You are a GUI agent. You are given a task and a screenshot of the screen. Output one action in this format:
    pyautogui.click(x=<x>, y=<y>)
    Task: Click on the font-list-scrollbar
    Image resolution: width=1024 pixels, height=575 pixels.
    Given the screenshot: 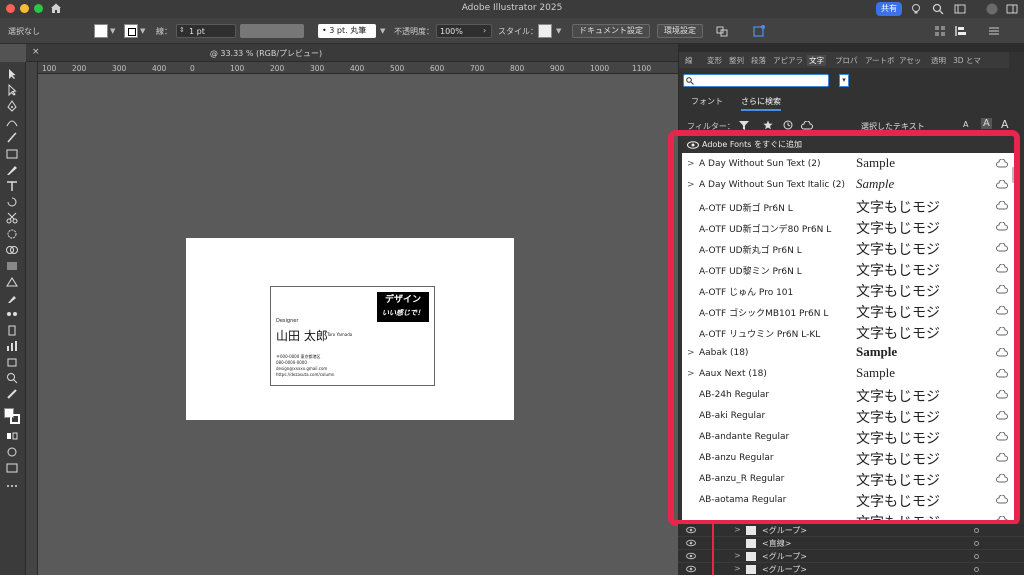 What is the action you would take?
    pyautogui.click(x=1013, y=175)
    